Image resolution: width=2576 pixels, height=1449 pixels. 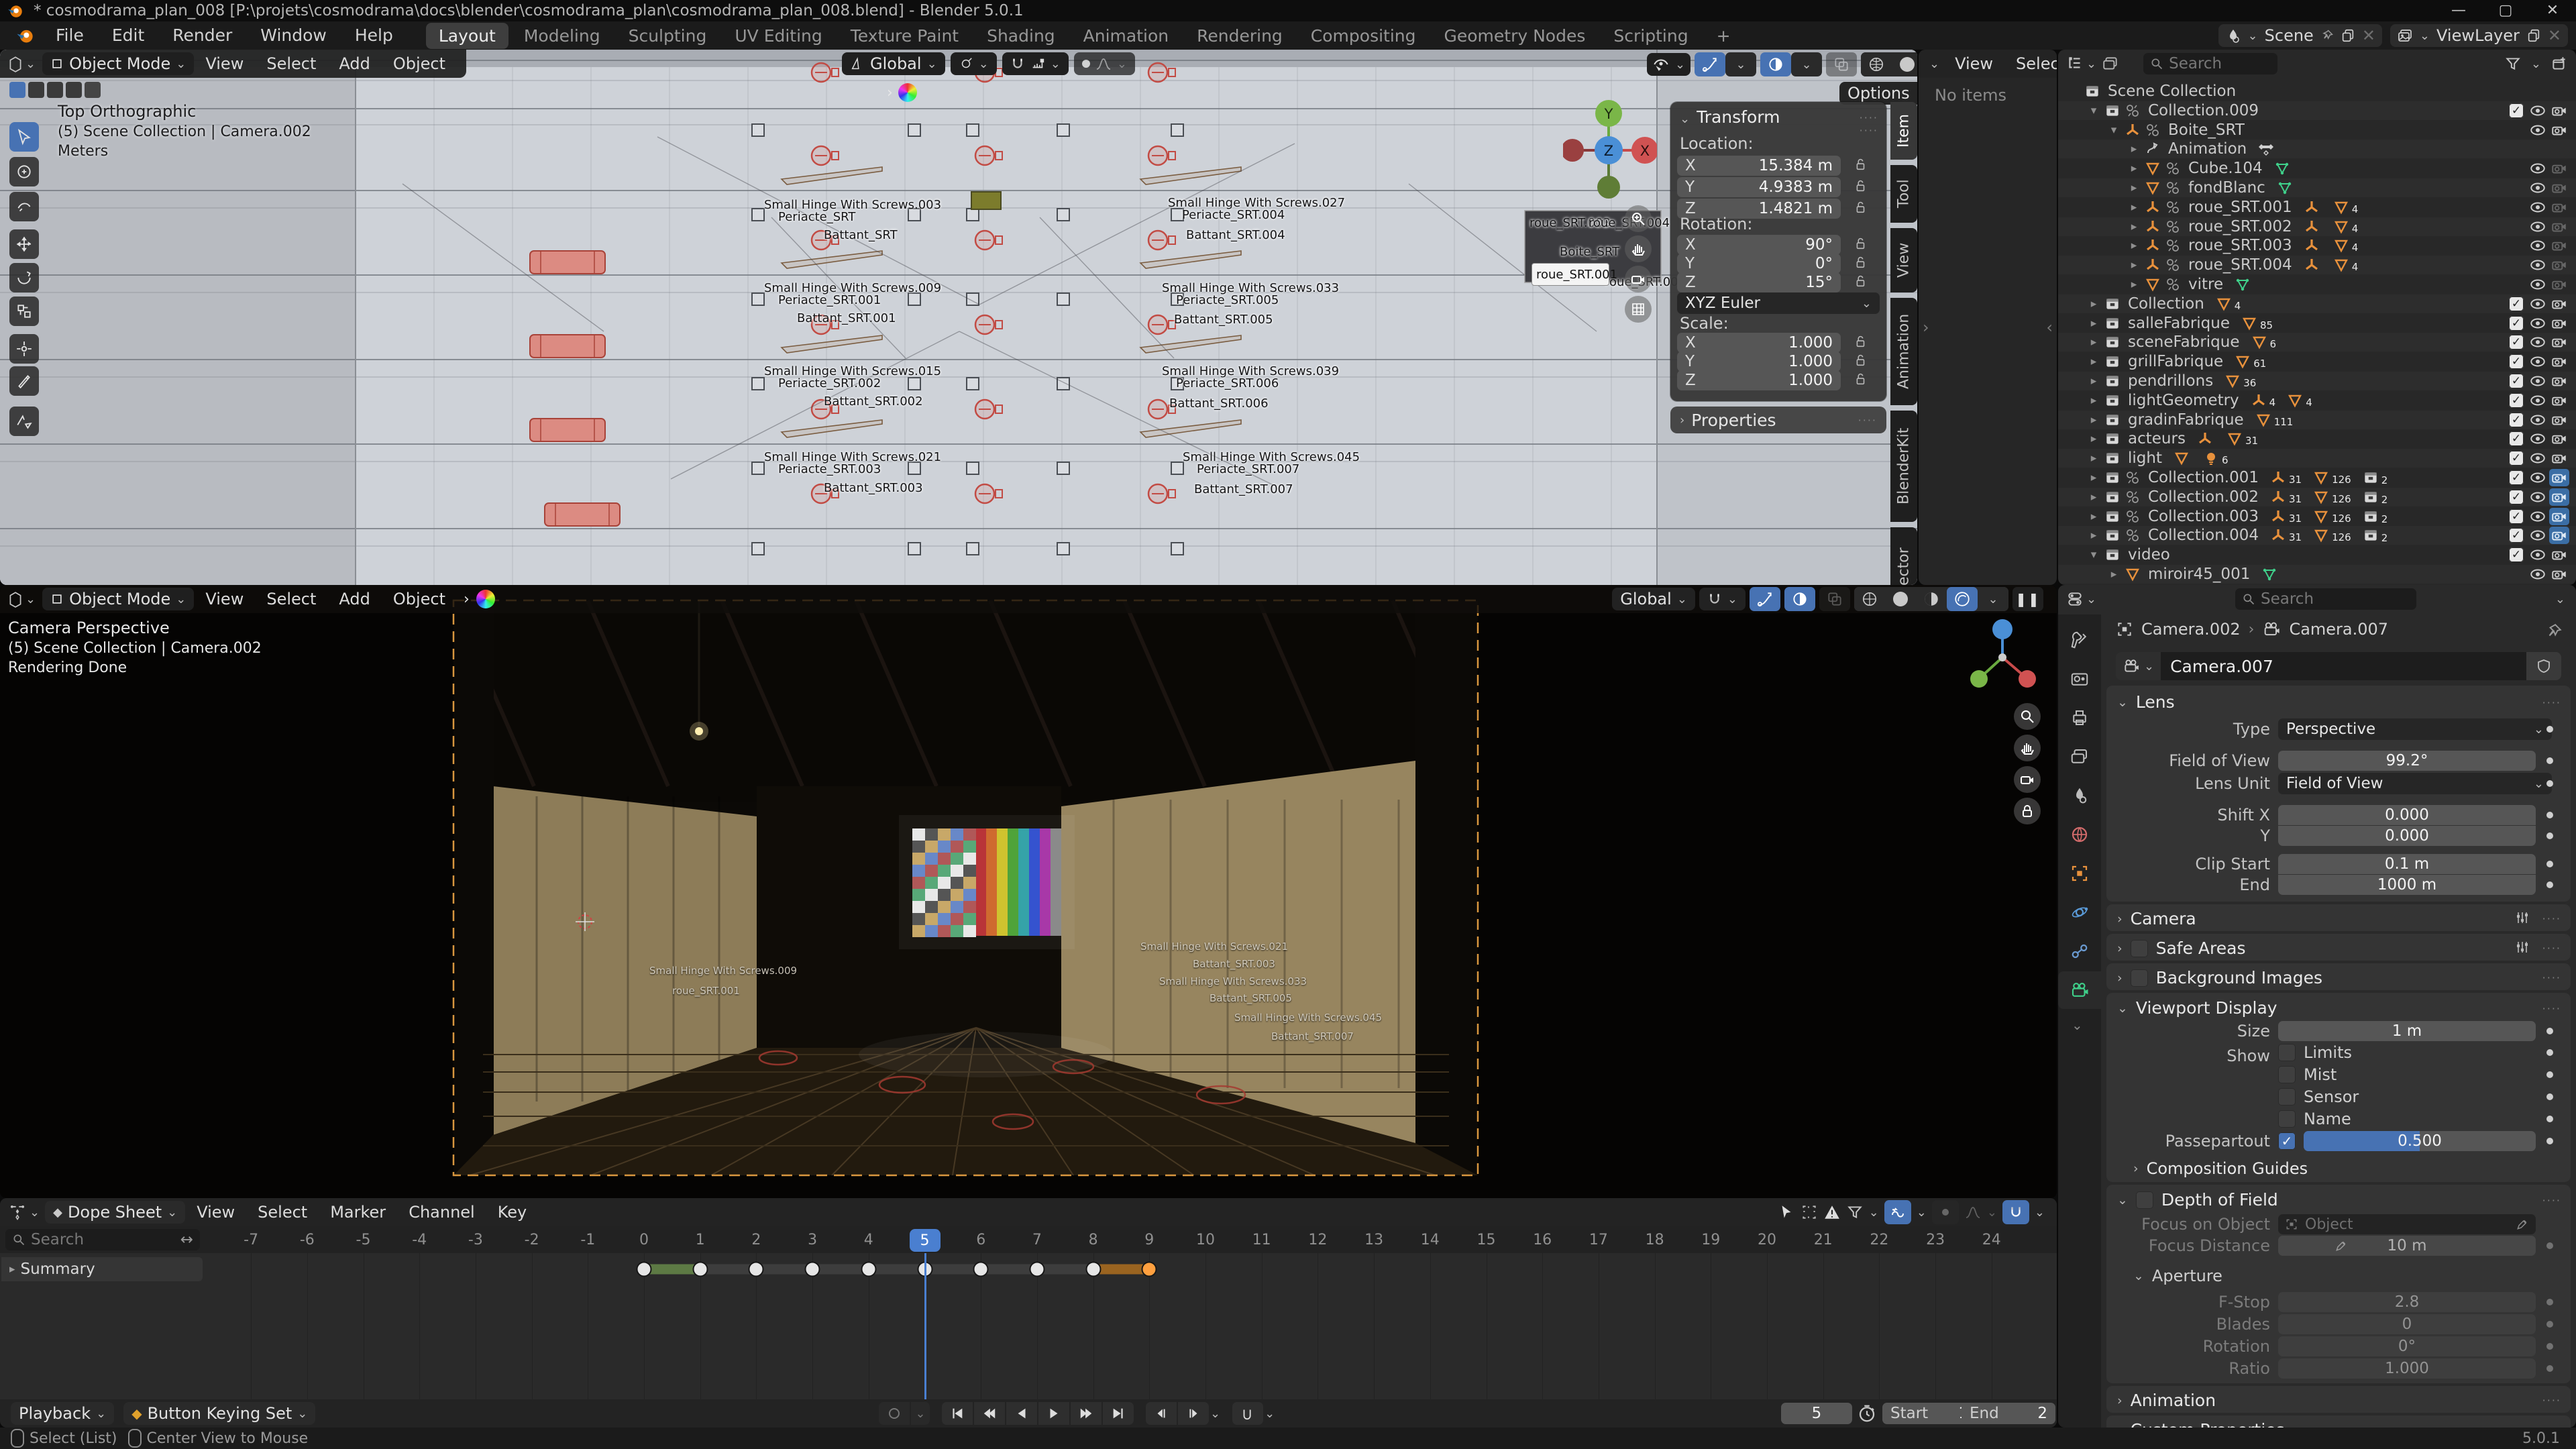 I want to click on outliner-row-roue-srt-003: ▸ roue_SRT.003 4, so click(x=2317, y=245).